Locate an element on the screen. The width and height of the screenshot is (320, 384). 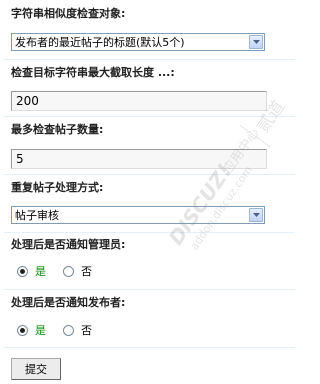
notify-admin-yes-radio is located at coordinates (22, 271).